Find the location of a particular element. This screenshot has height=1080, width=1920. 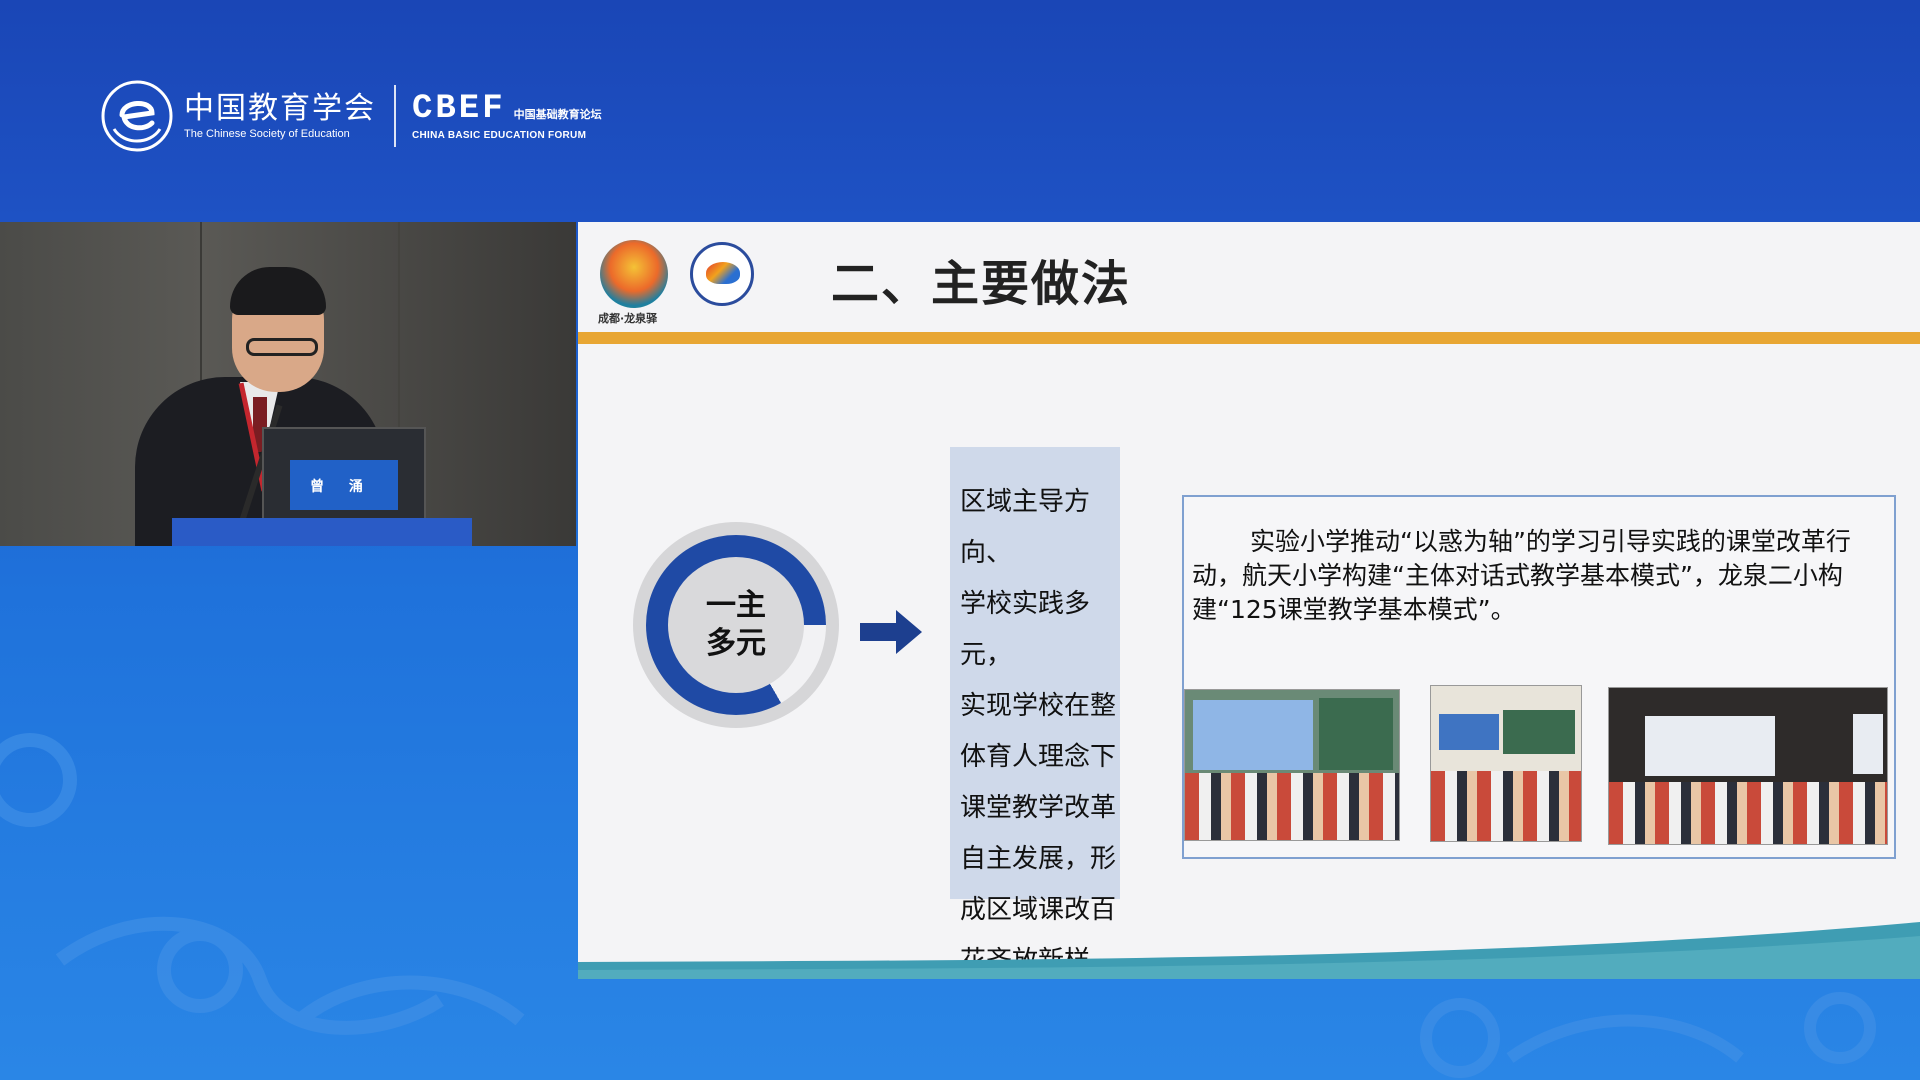

summary-line: 自主发展，形 is located at coordinates (1038, 859).